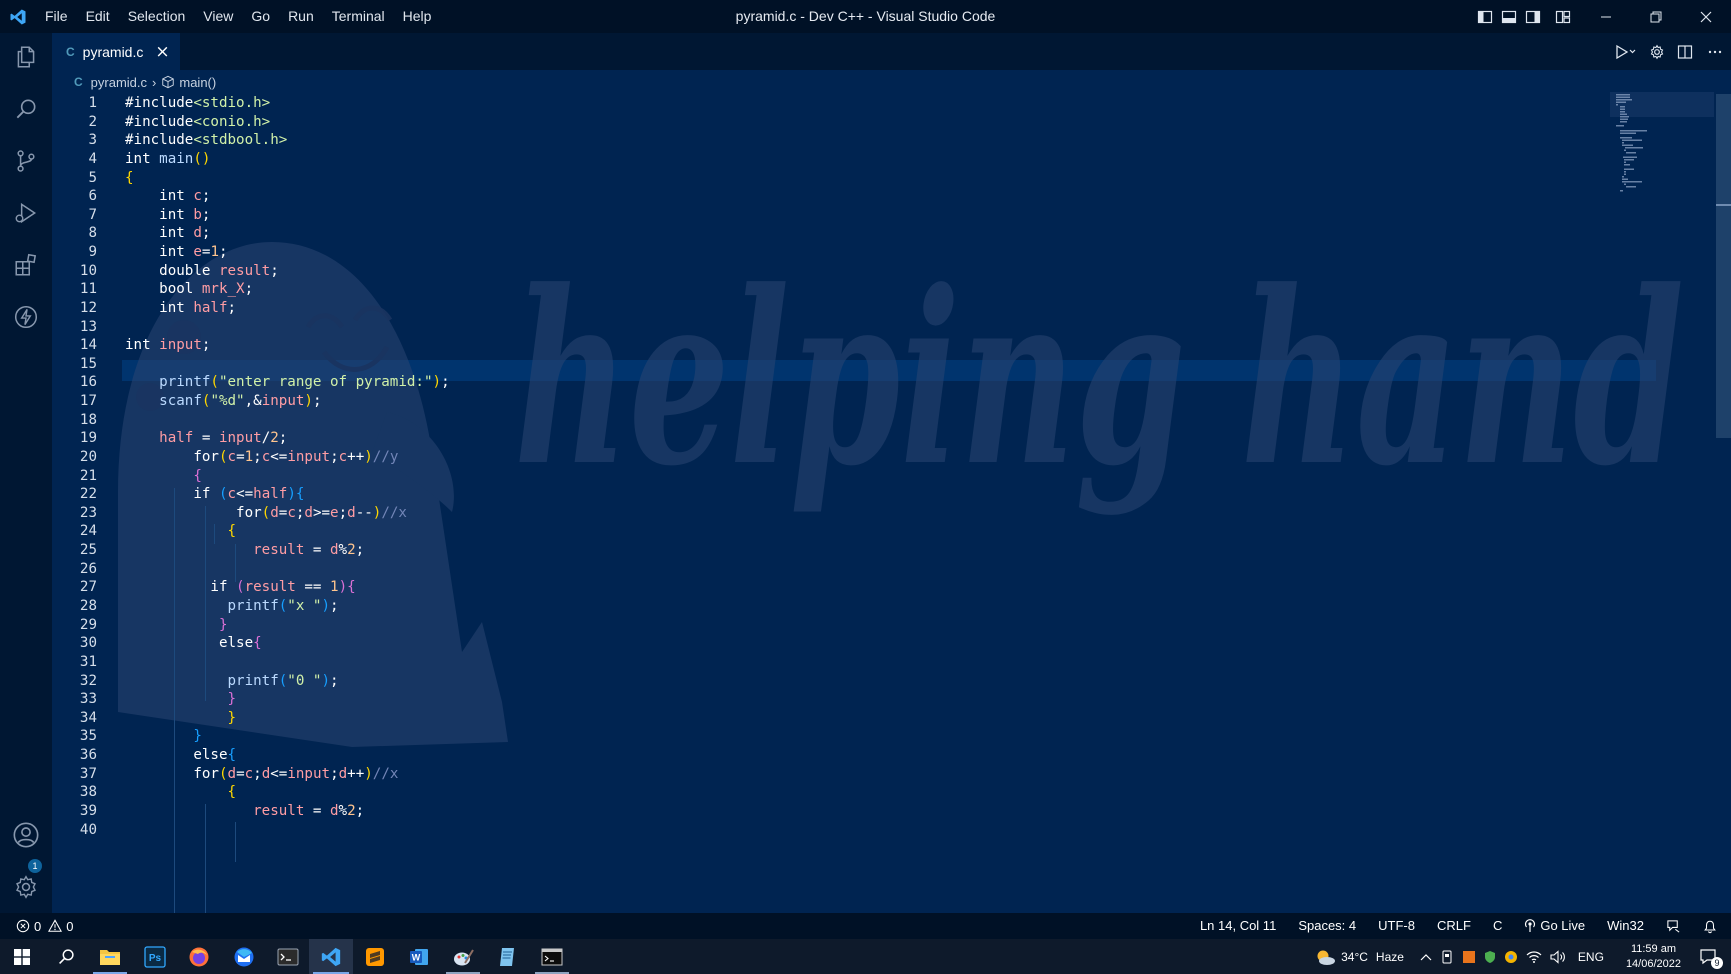 This screenshot has height=974, width=1731. Describe the element at coordinates (852, 401) in the screenshot. I see `code-line: 17 scanf("%d",&input);` at that location.